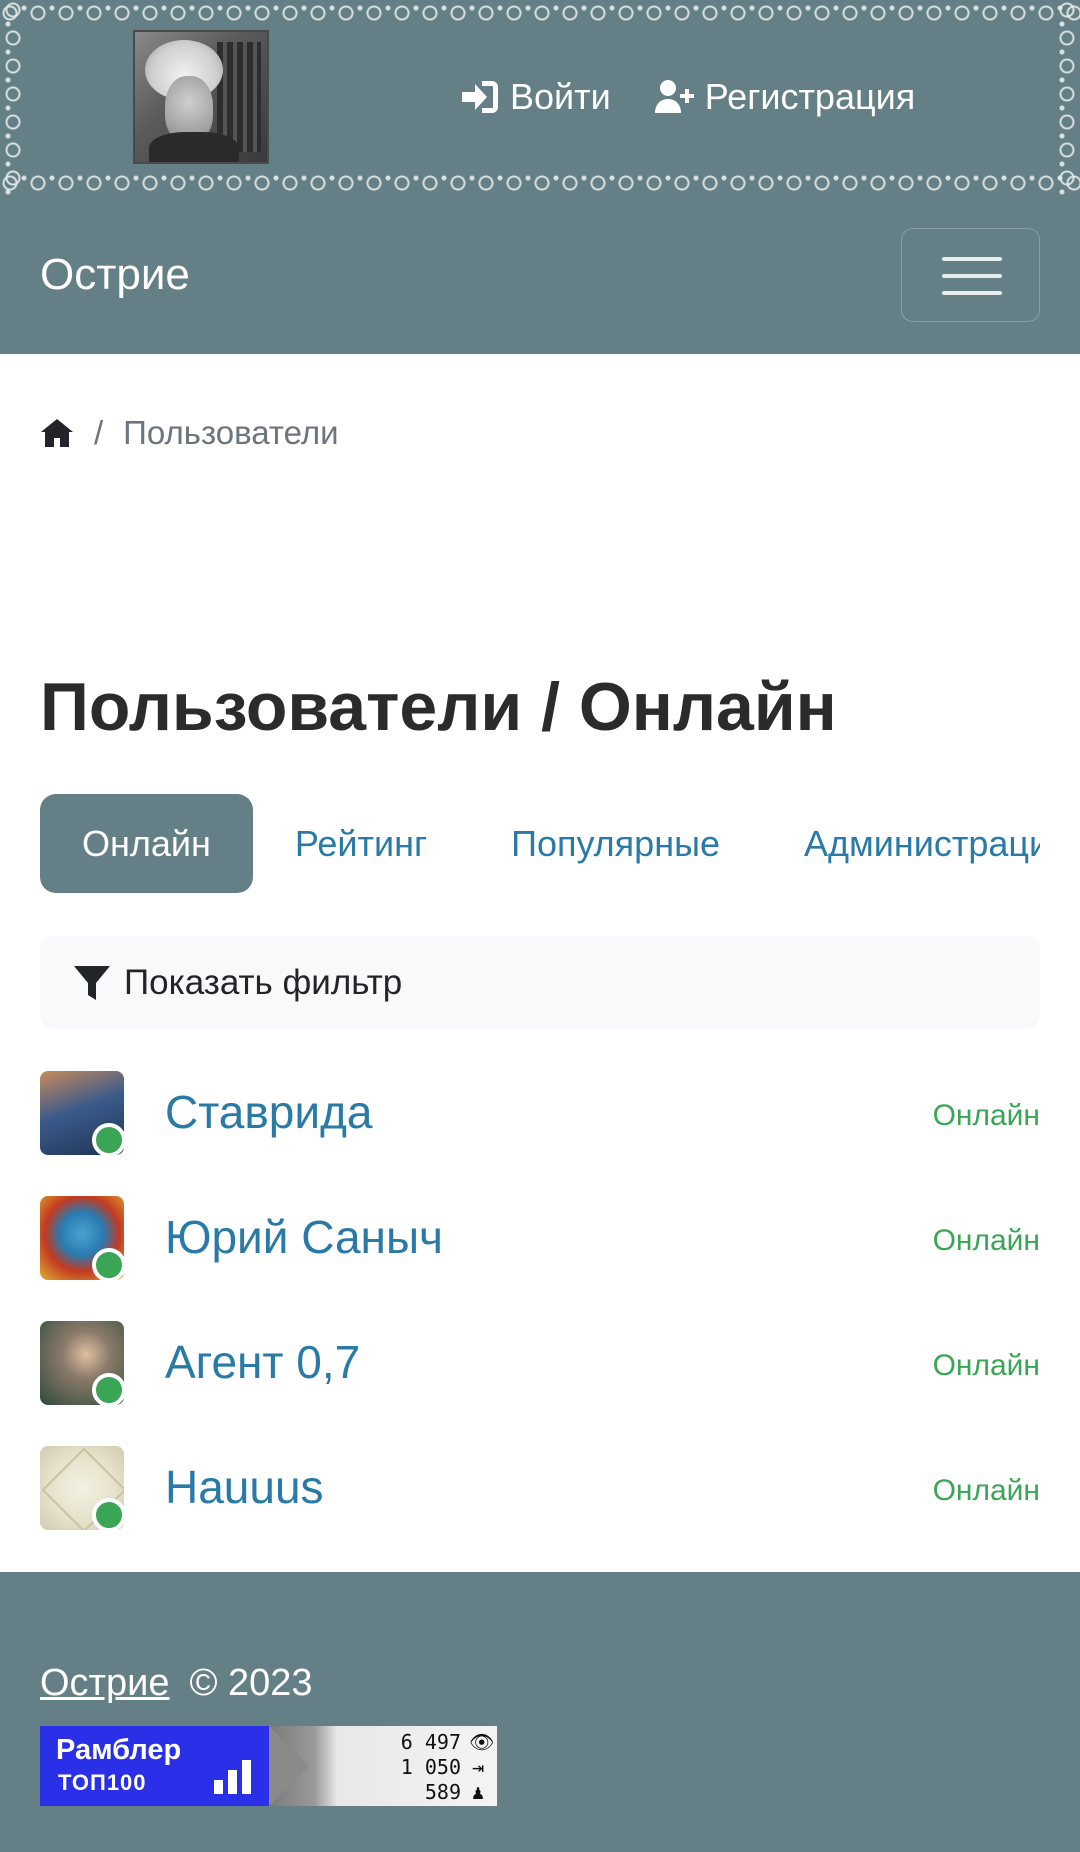  I want to click on list-item: Ставрида Онлайн, so click(540, 1133).